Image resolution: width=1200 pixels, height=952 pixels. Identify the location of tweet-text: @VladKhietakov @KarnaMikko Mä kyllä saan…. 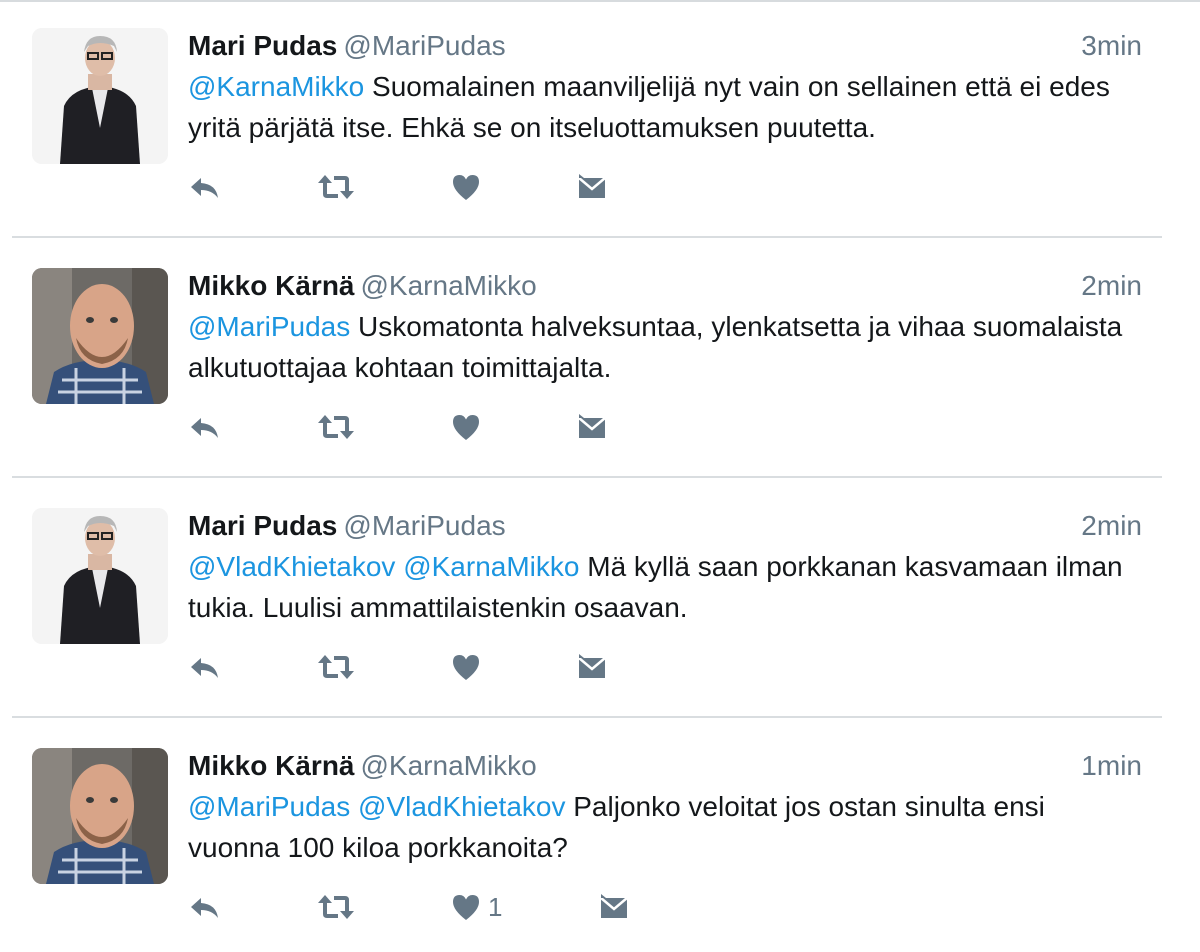
(663, 587).